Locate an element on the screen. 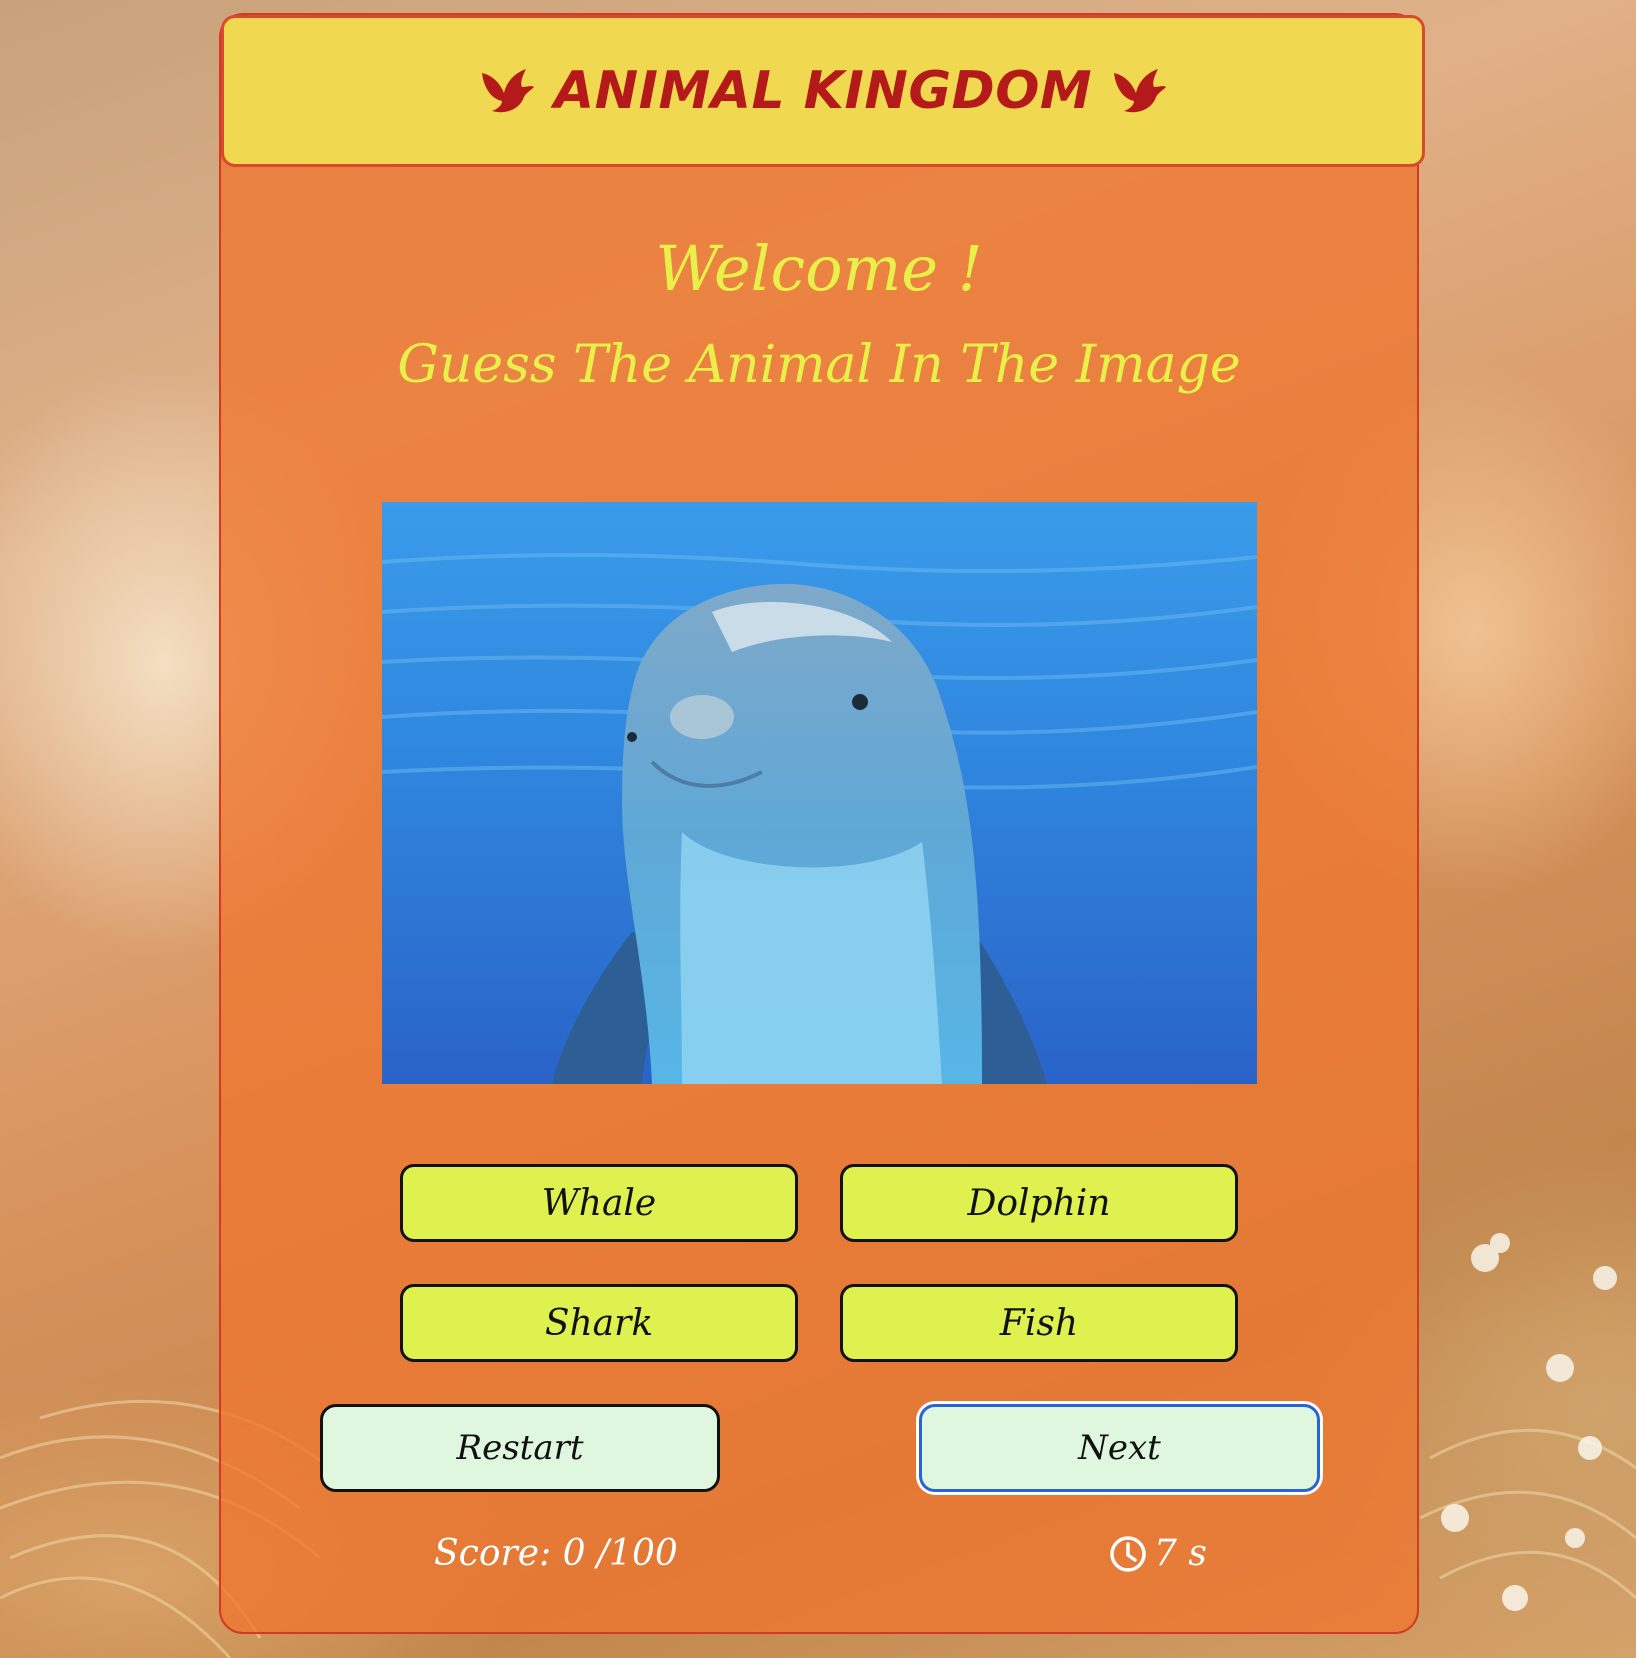 This screenshot has width=1636, height=1658. app-title-text: ANIMAL KINGDOM is located at coordinates (823, 91).